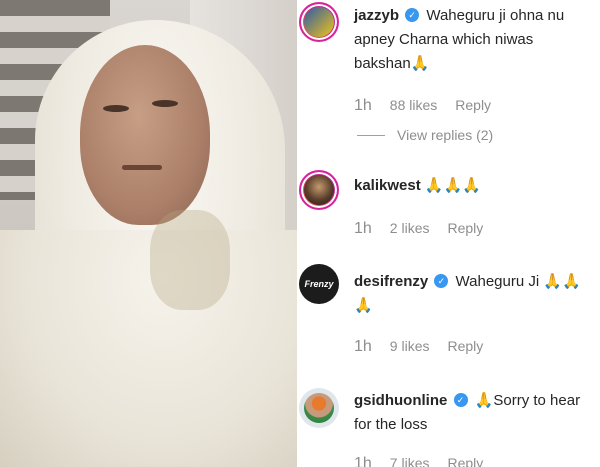 The width and height of the screenshot is (600, 467). I want to click on comment-meta: 1h 7 likes Reply, so click(418, 461).